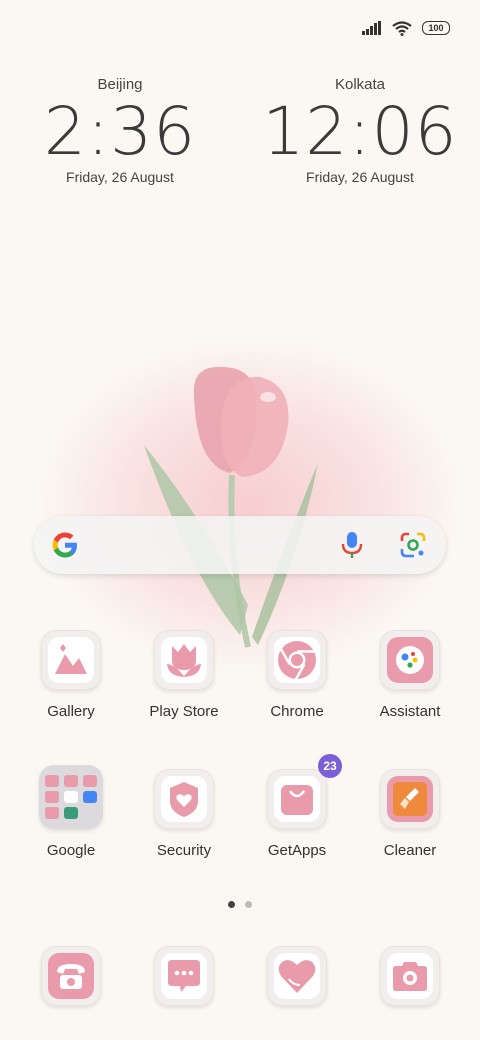 Image resolution: width=480 pixels, height=1040 pixels. What do you see at coordinates (413, 545) in the screenshot?
I see `google-lens-icon` at bounding box center [413, 545].